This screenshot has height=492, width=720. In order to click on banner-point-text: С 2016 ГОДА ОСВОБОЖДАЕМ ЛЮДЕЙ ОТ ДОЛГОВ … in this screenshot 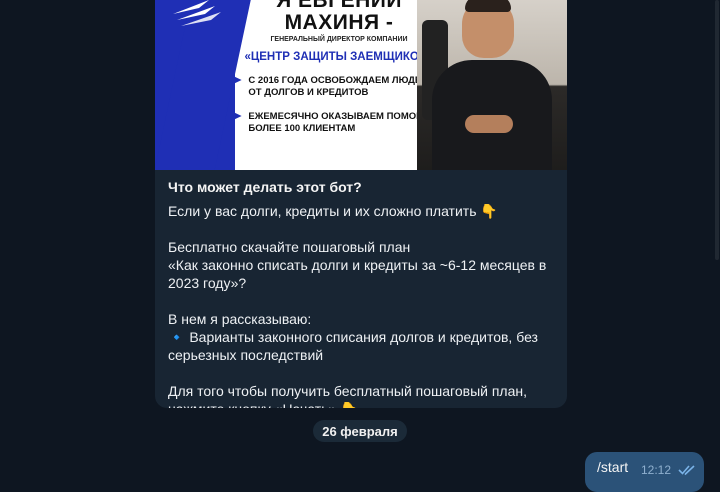, I will do `click(338, 86)`.